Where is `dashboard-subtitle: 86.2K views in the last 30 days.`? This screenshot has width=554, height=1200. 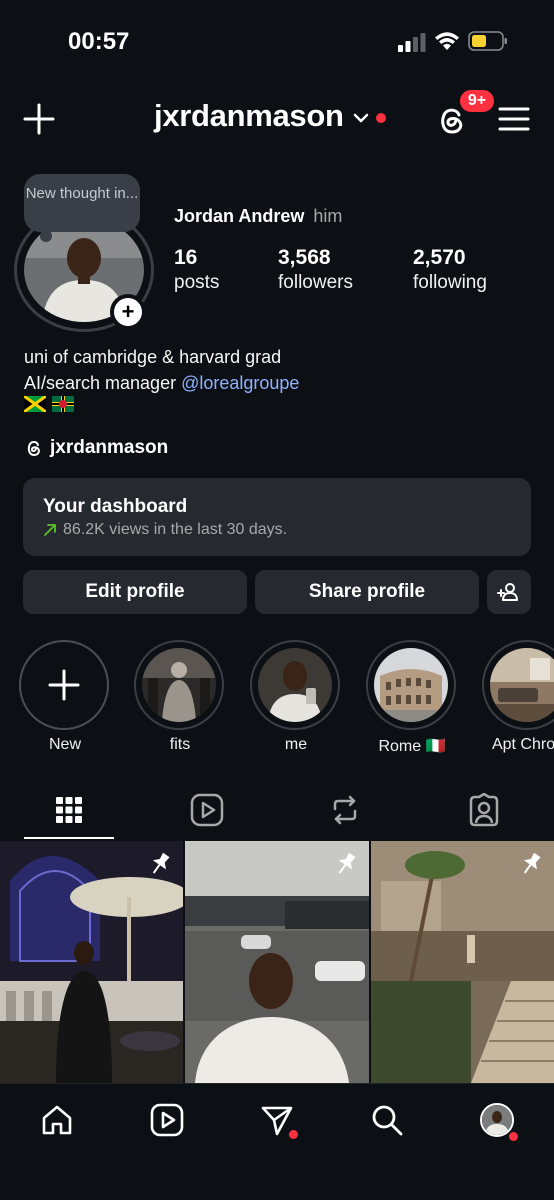 dashboard-subtitle: 86.2K views in the last 30 days. is located at coordinates (175, 529).